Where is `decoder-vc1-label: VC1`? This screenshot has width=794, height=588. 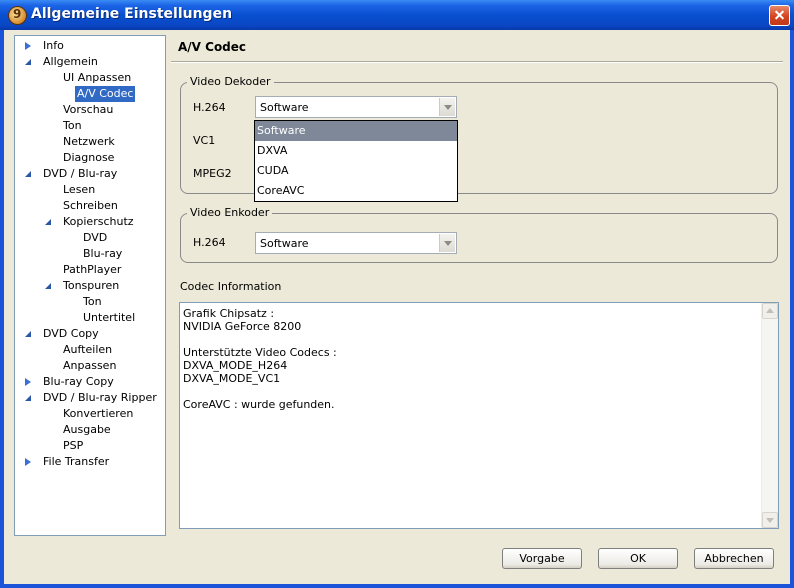
decoder-vc1-label: VC1 is located at coordinates (204, 140).